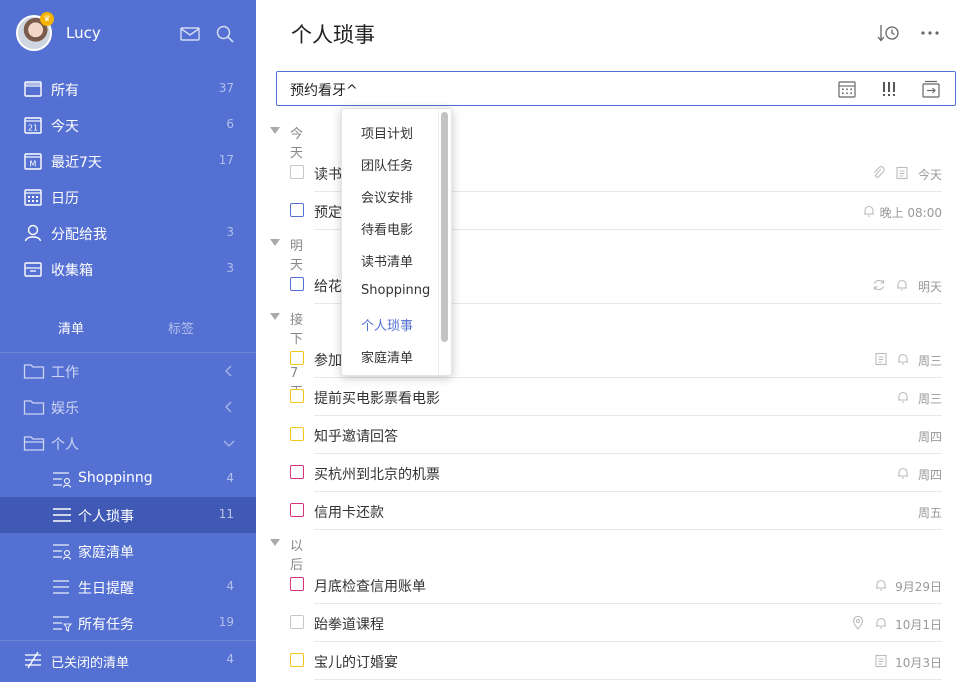 This screenshot has height=682, width=973. I want to click on tab-tags: 标签, so click(181, 327).